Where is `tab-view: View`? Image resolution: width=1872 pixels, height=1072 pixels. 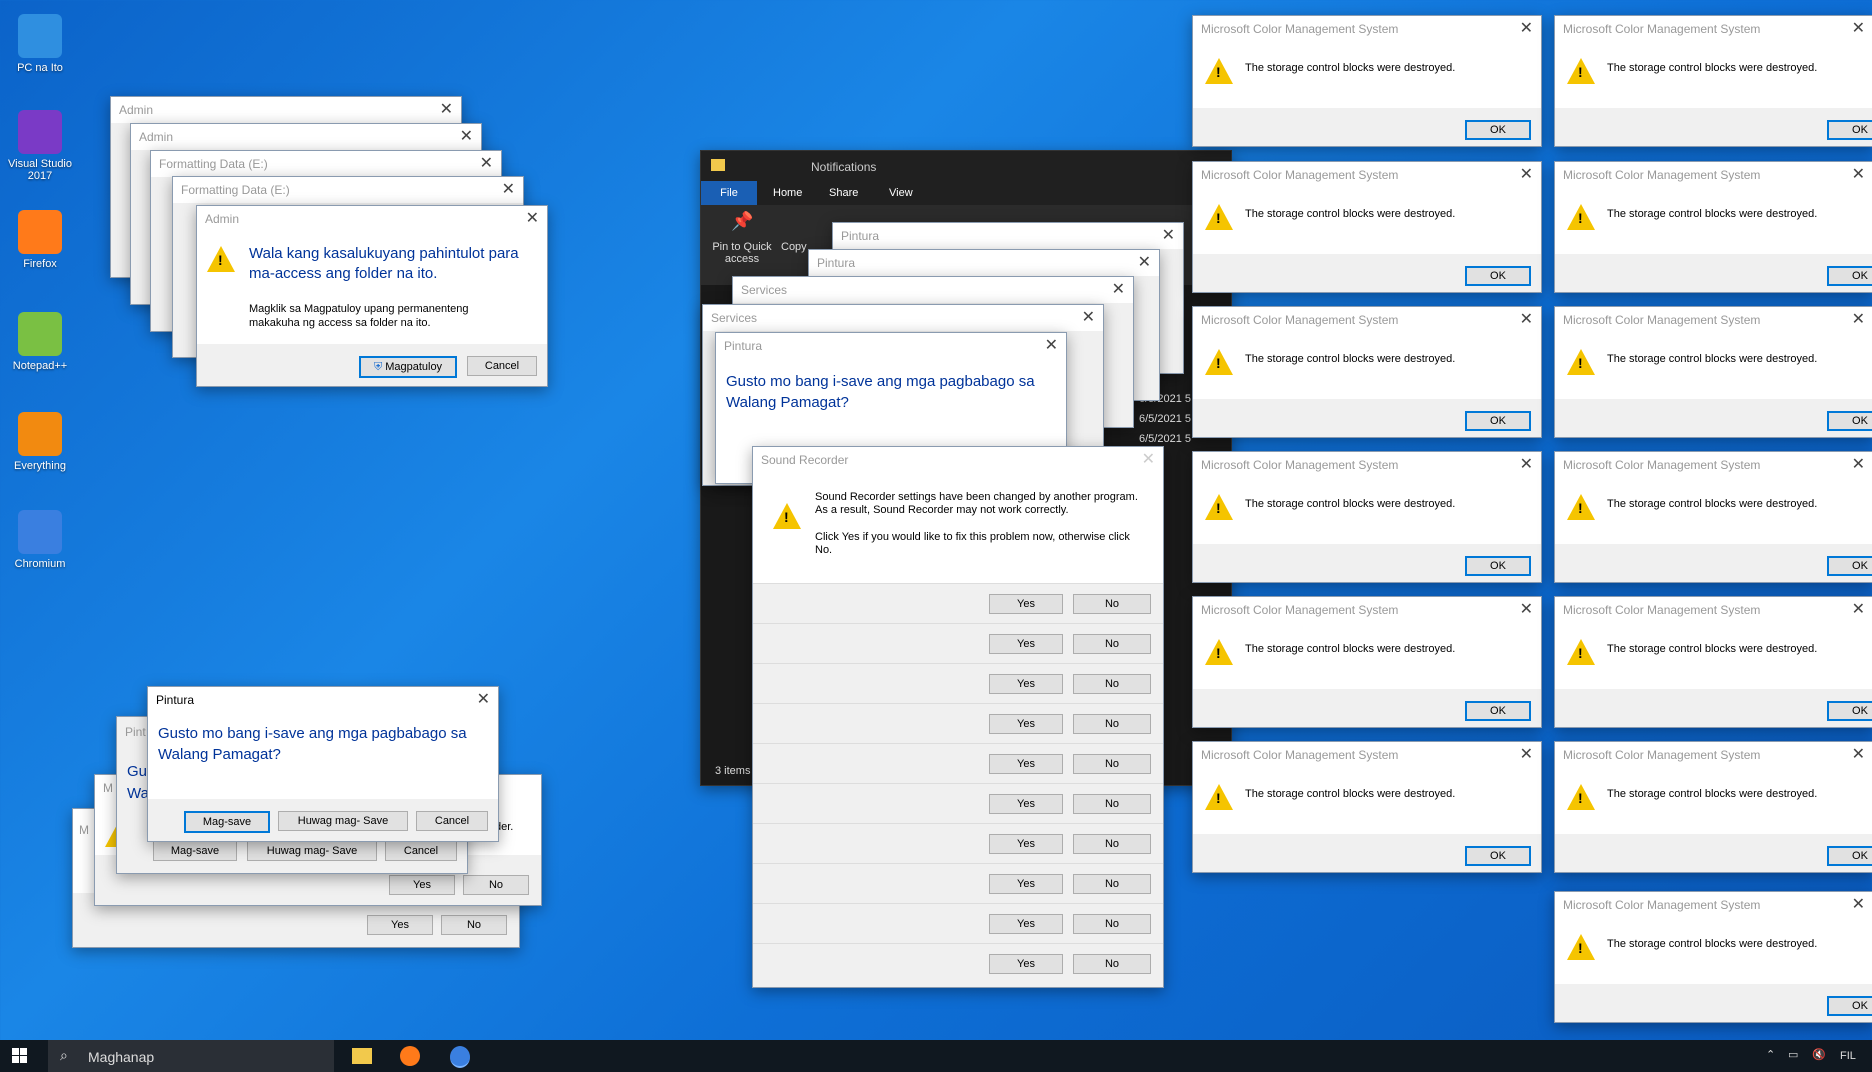 tab-view: View is located at coordinates (901, 193).